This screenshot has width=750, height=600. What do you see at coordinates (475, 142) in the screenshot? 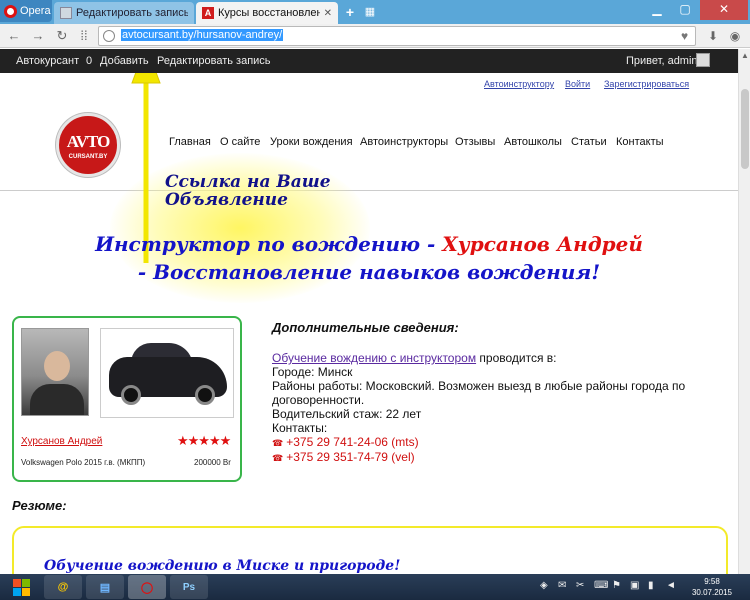
I see `nav-reviews: Отзывы` at bounding box center [475, 142].